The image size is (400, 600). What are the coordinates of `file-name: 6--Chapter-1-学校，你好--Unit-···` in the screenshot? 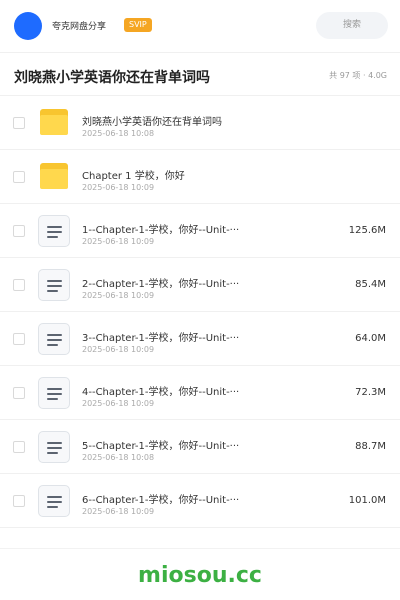 It's located at (161, 500).